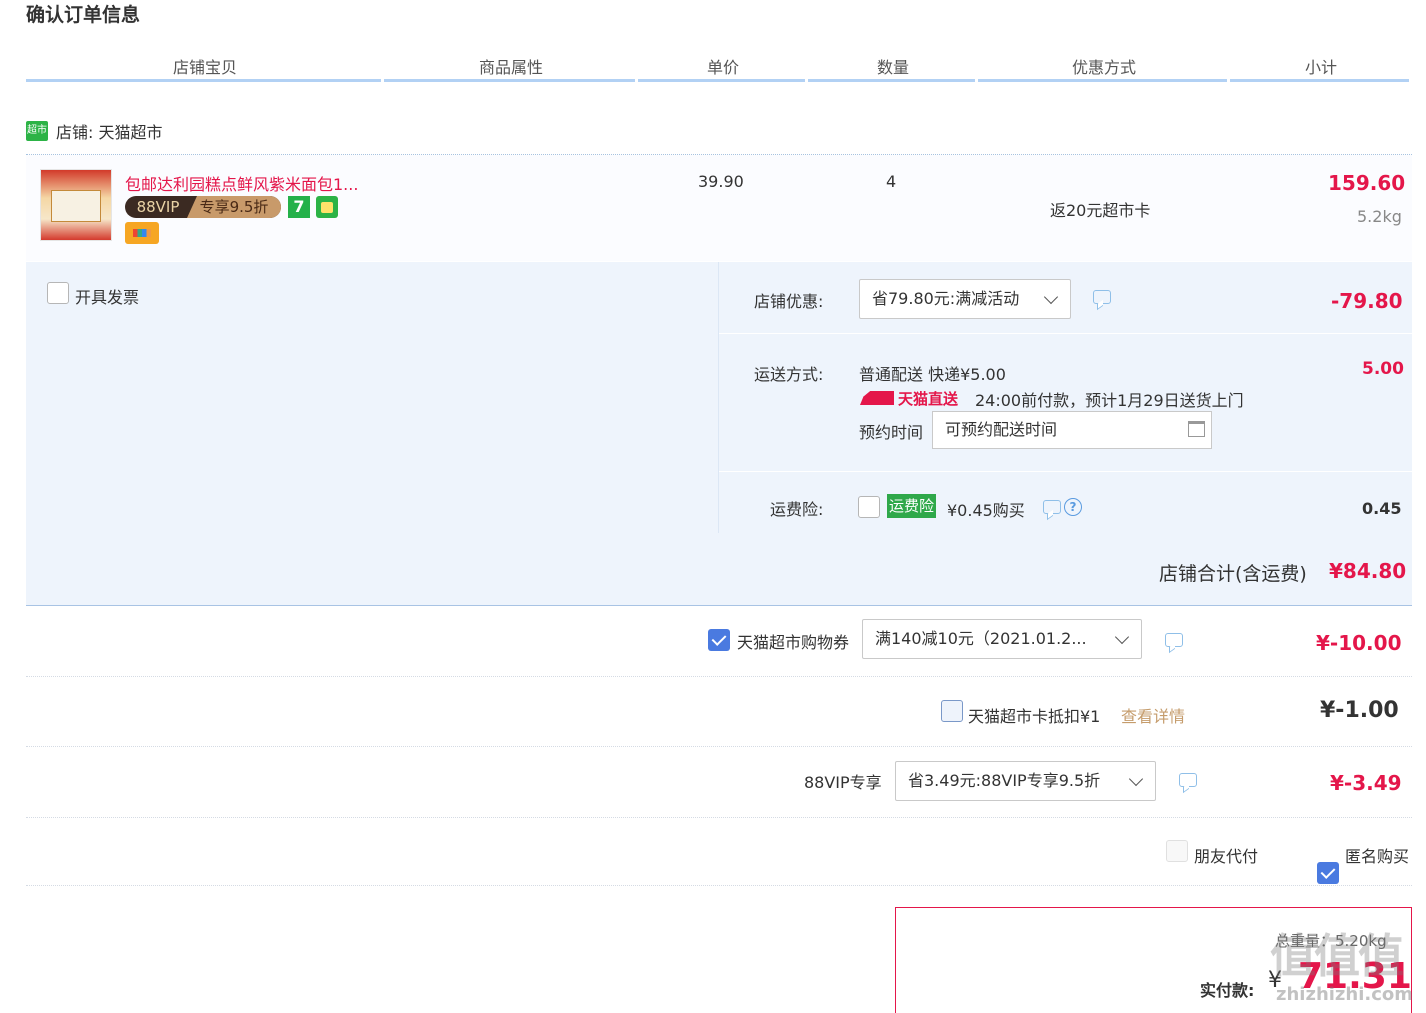 This screenshot has height=1013, width=1426. What do you see at coordinates (1379, 216) in the screenshot?
I see `item-weight: 5.2kg` at bounding box center [1379, 216].